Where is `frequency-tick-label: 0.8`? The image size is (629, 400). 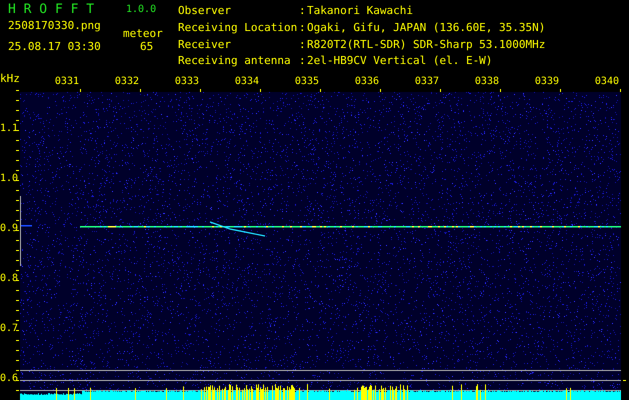
frequency-tick-label: 0.8 is located at coordinates (9, 278).